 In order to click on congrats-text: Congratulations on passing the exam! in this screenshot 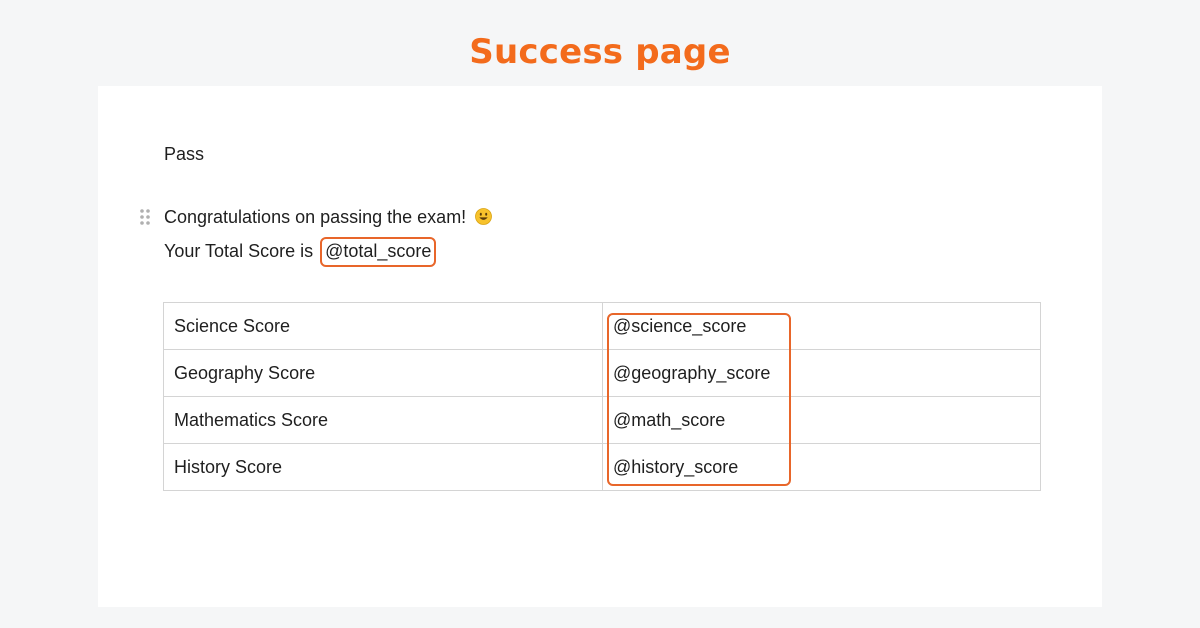, I will do `click(315, 217)`.